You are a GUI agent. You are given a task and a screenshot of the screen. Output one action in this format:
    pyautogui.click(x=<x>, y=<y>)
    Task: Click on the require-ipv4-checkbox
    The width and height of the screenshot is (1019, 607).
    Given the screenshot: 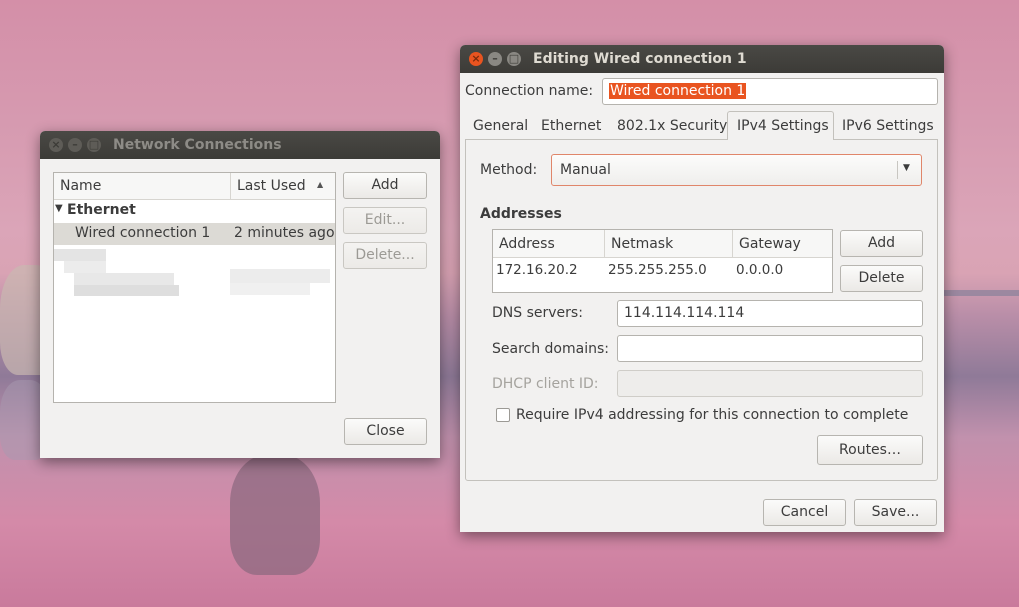 What is the action you would take?
    pyautogui.click(x=503, y=415)
    